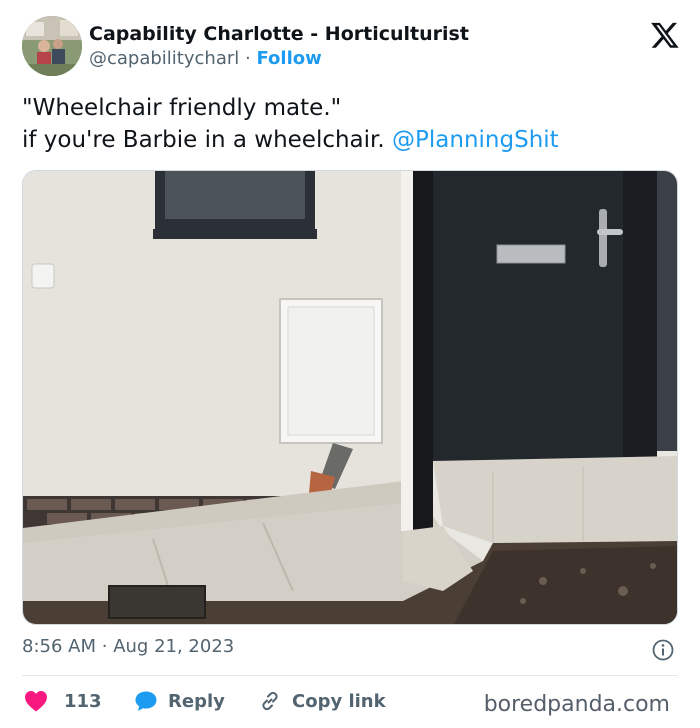 This screenshot has width=700, height=728. What do you see at coordinates (36, 701) in the screenshot?
I see `heart-icon` at bounding box center [36, 701].